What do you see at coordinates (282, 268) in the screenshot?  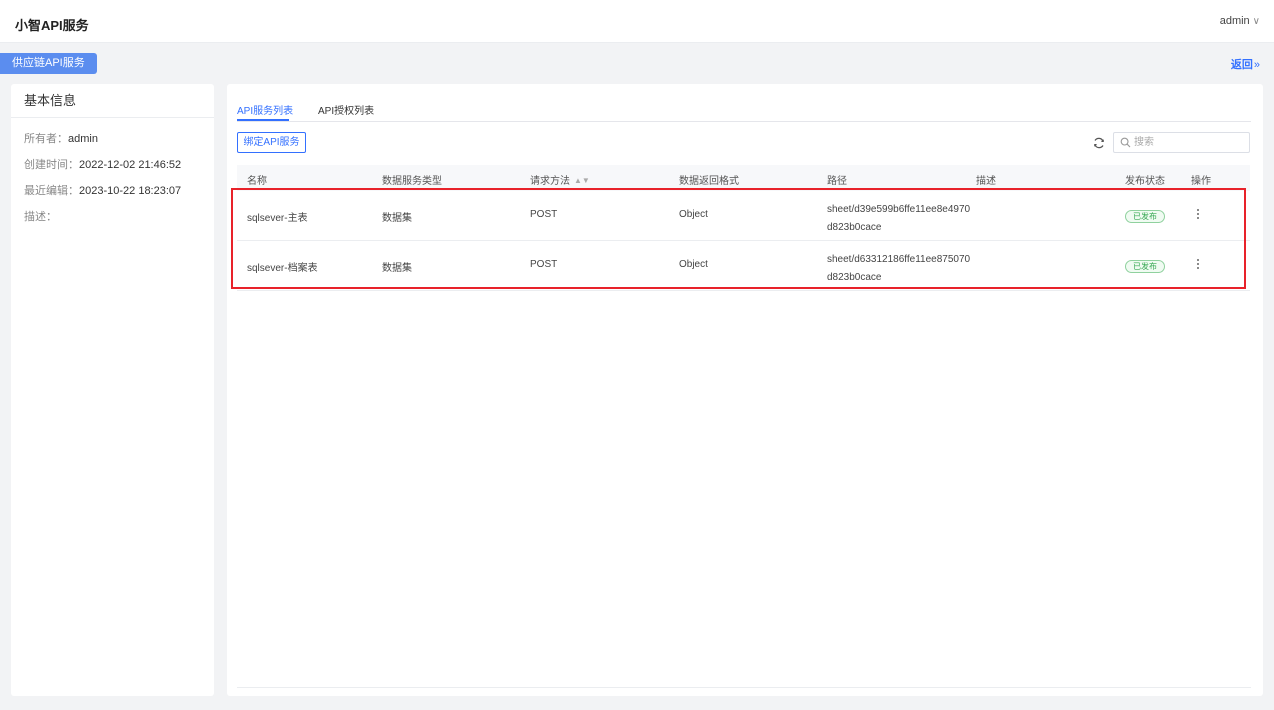 I see `cell-name: sqlsever-档案表` at bounding box center [282, 268].